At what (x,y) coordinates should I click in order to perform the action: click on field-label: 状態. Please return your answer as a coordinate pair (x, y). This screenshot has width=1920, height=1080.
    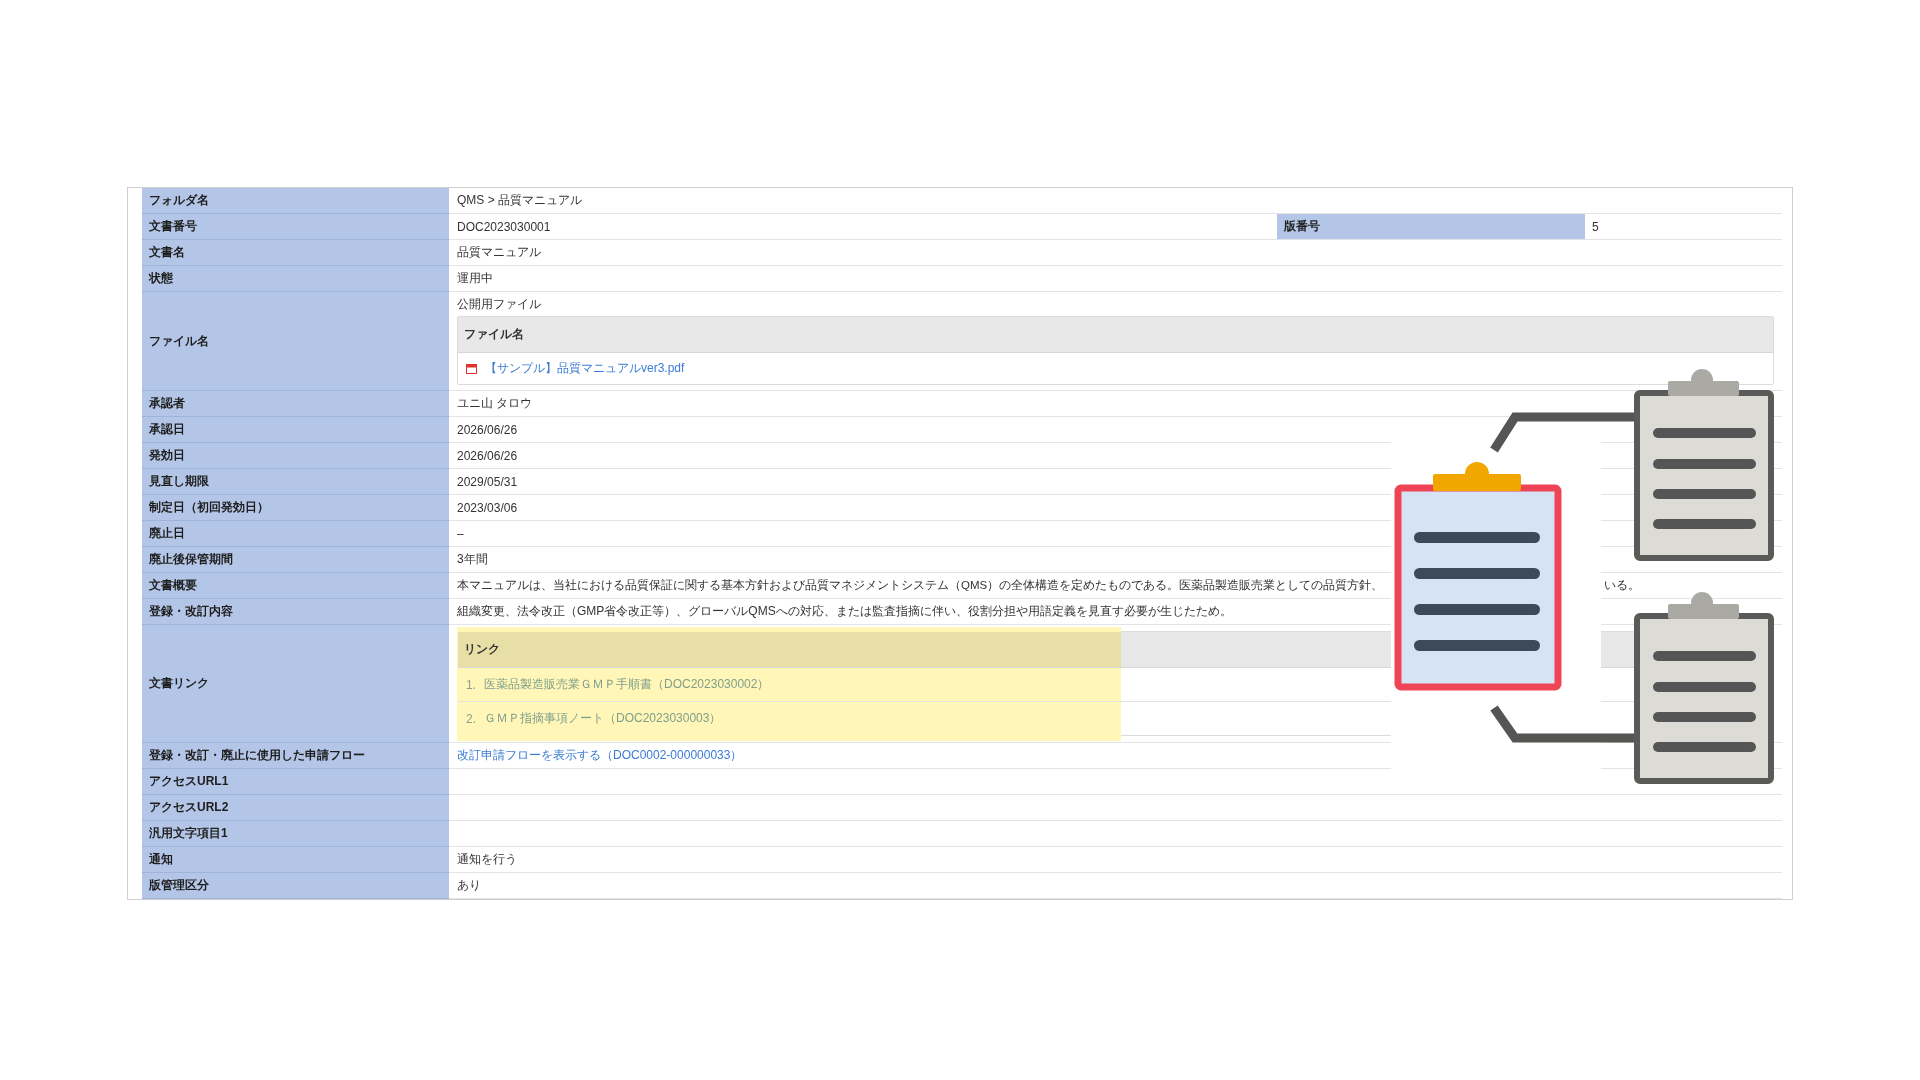
    Looking at the image, I should click on (295, 279).